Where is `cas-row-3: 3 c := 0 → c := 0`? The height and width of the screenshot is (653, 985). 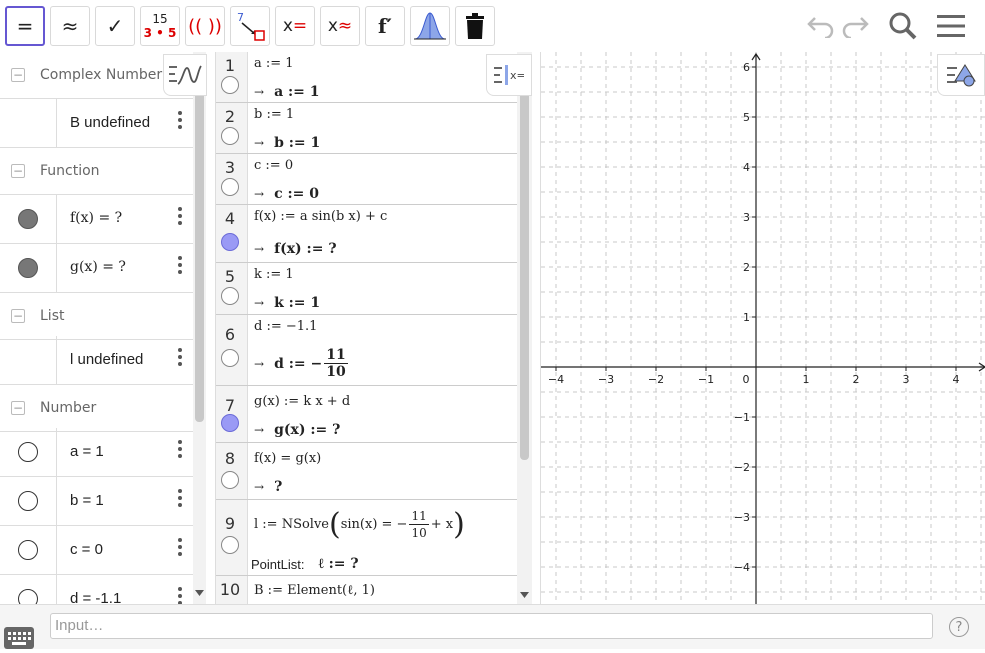 cas-row-3: 3 c := 0 → c := 0 is located at coordinates (366, 179).